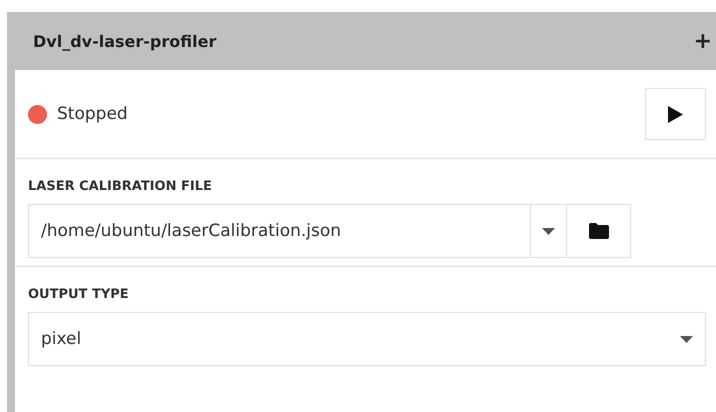  I want to click on add-button: +, so click(705, 41).